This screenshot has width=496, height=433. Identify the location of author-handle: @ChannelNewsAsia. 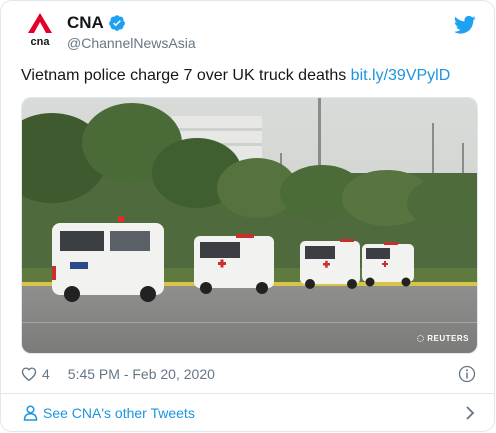
(131, 43).